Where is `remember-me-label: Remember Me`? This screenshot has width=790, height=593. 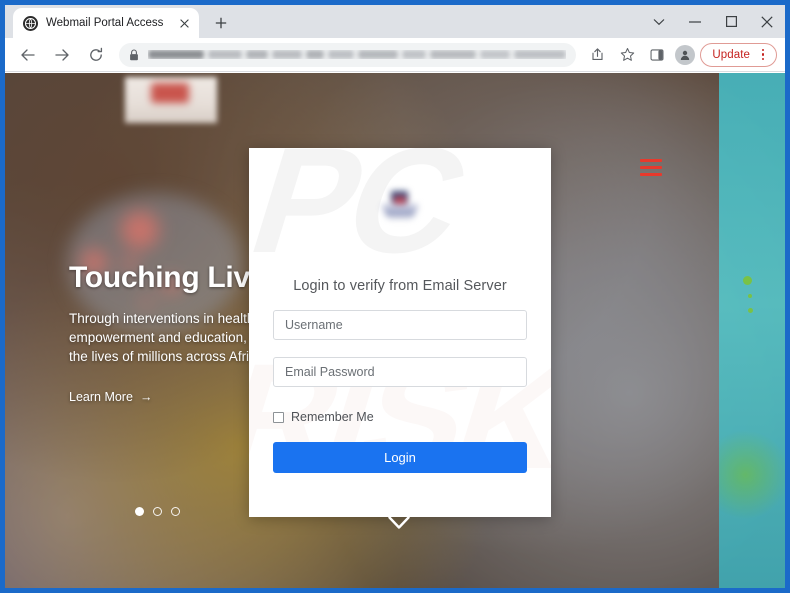
remember-me-label: Remember Me is located at coordinates (332, 417).